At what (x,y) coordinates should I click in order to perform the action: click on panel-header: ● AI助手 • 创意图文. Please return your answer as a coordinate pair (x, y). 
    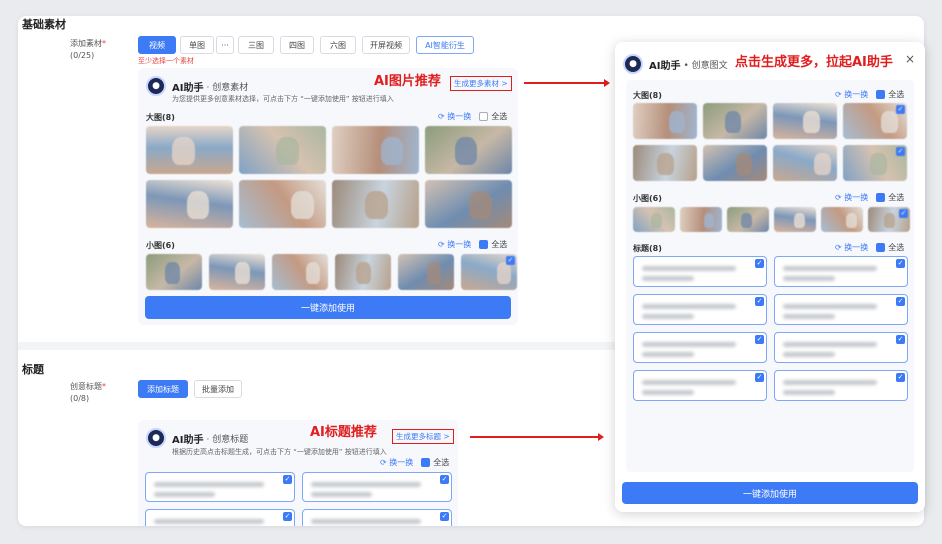
    Looking at the image, I should click on (675, 64).